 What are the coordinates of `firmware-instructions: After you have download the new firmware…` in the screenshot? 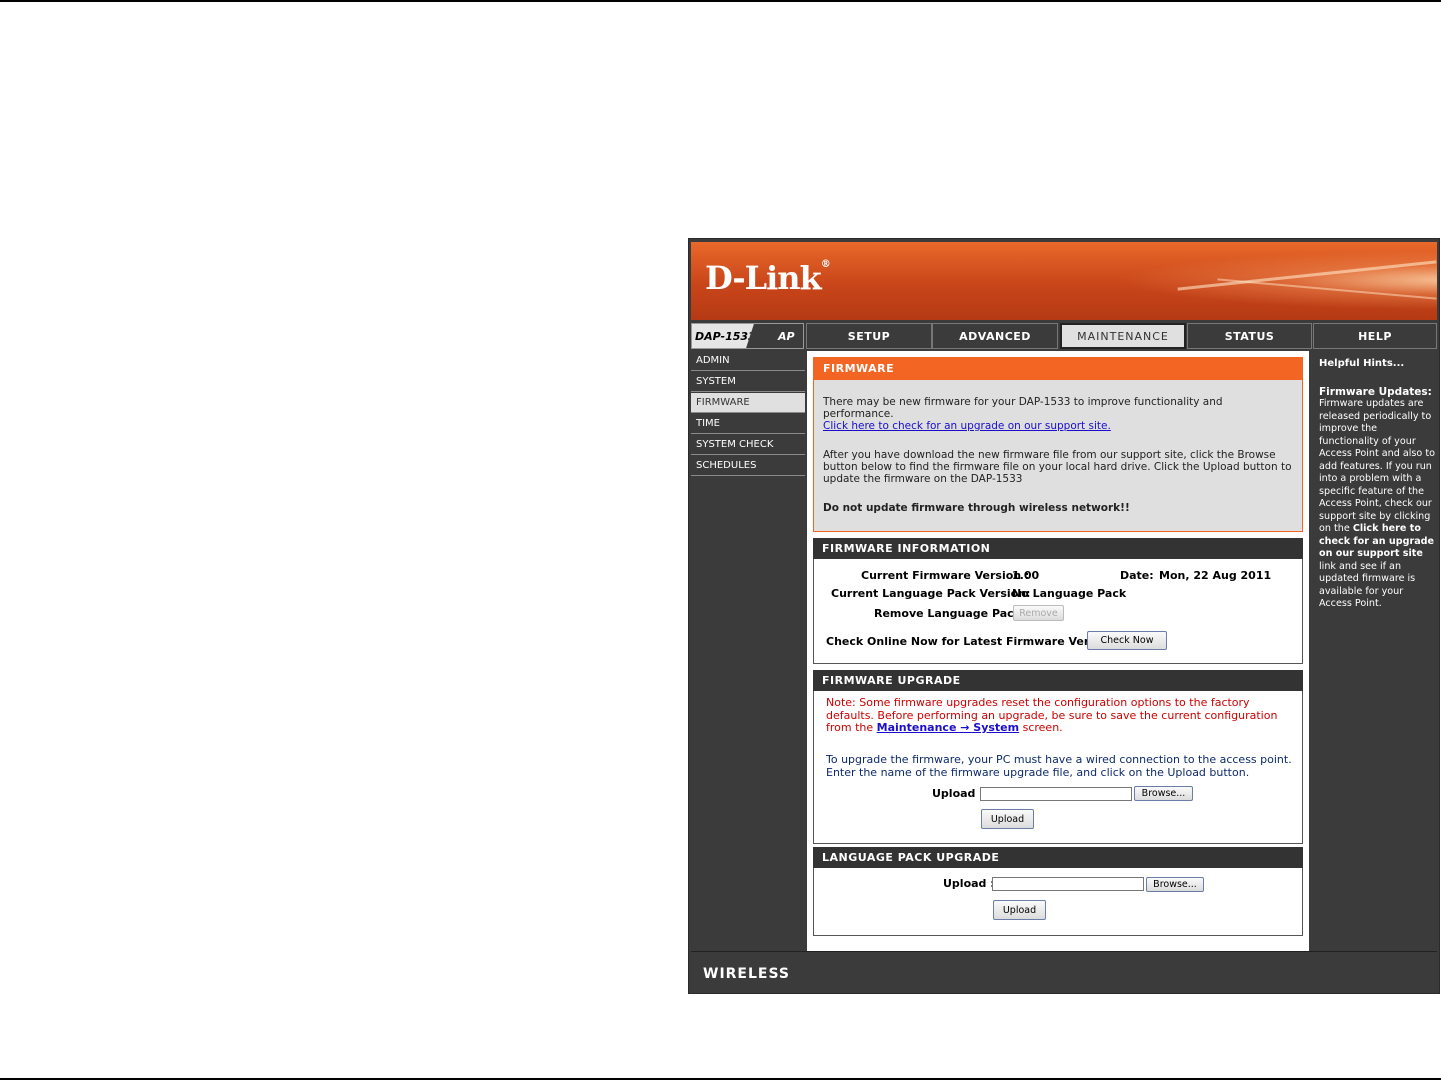 It's located at (1057, 467).